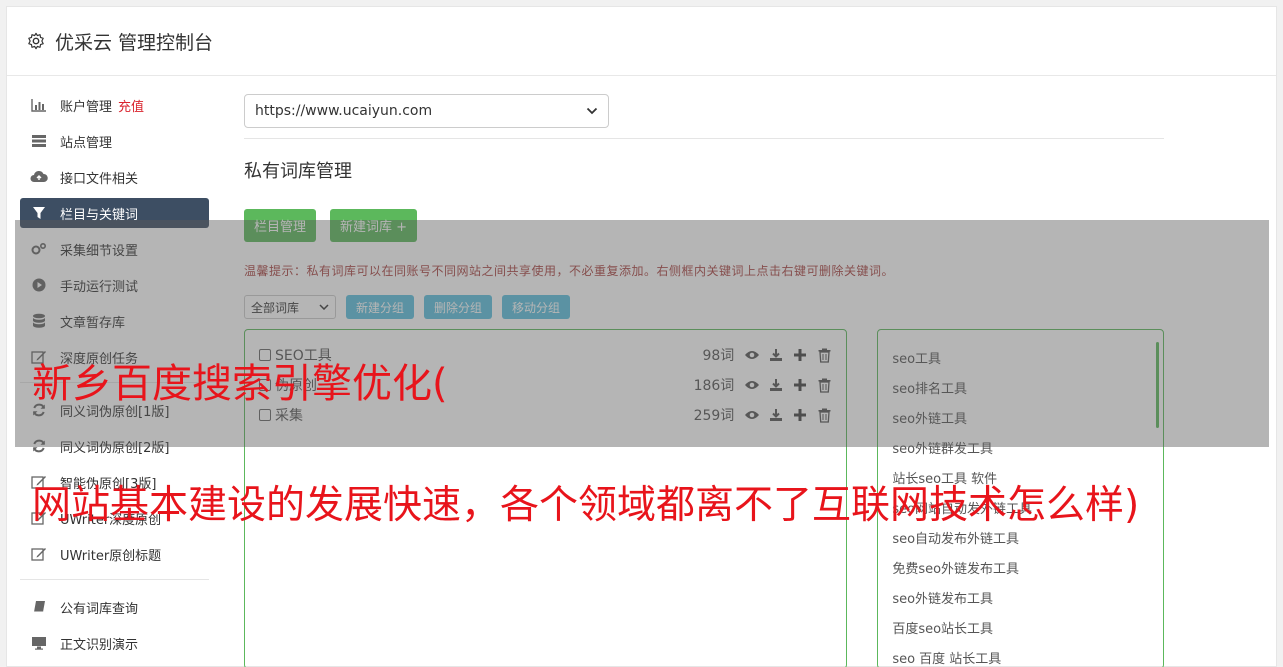 The height and width of the screenshot is (667, 1283). Describe the element at coordinates (131, 105) in the screenshot. I see `recharge-link: 充值` at that location.